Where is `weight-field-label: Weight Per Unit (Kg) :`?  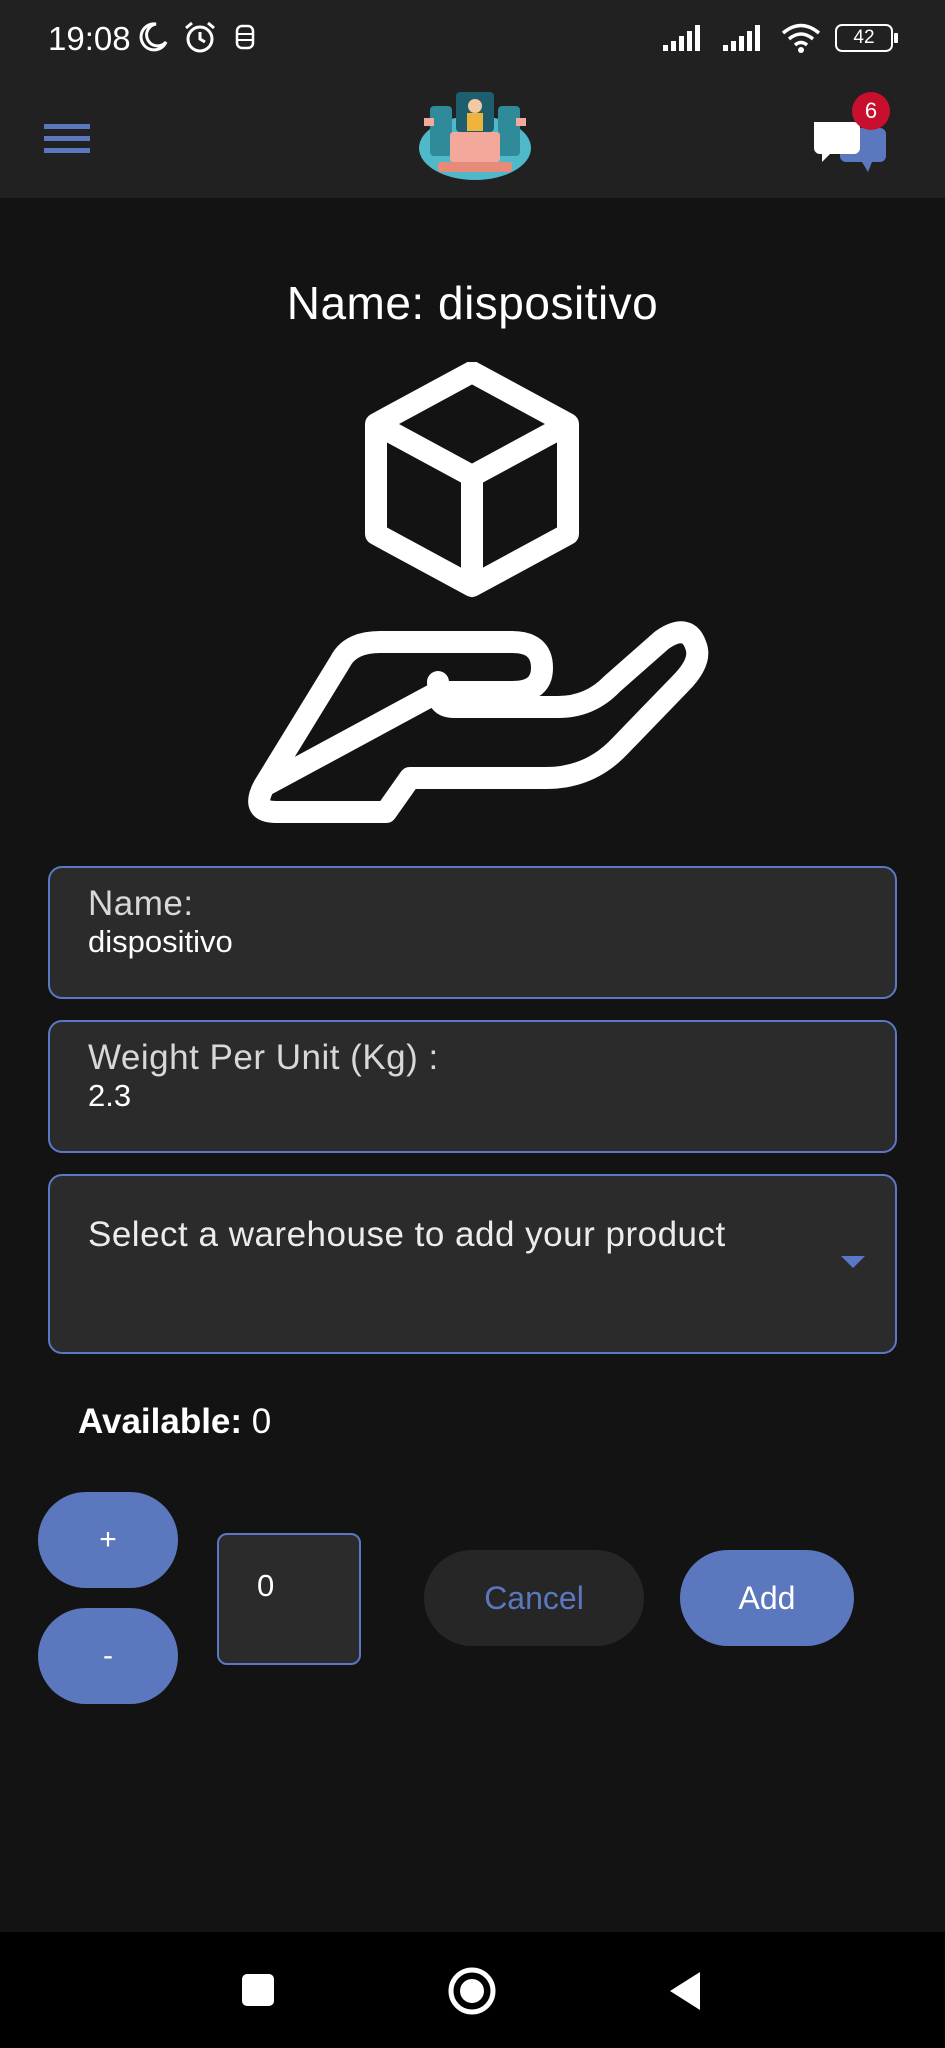 weight-field-label: Weight Per Unit (Kg) : is located at coordinates (263, 1057).